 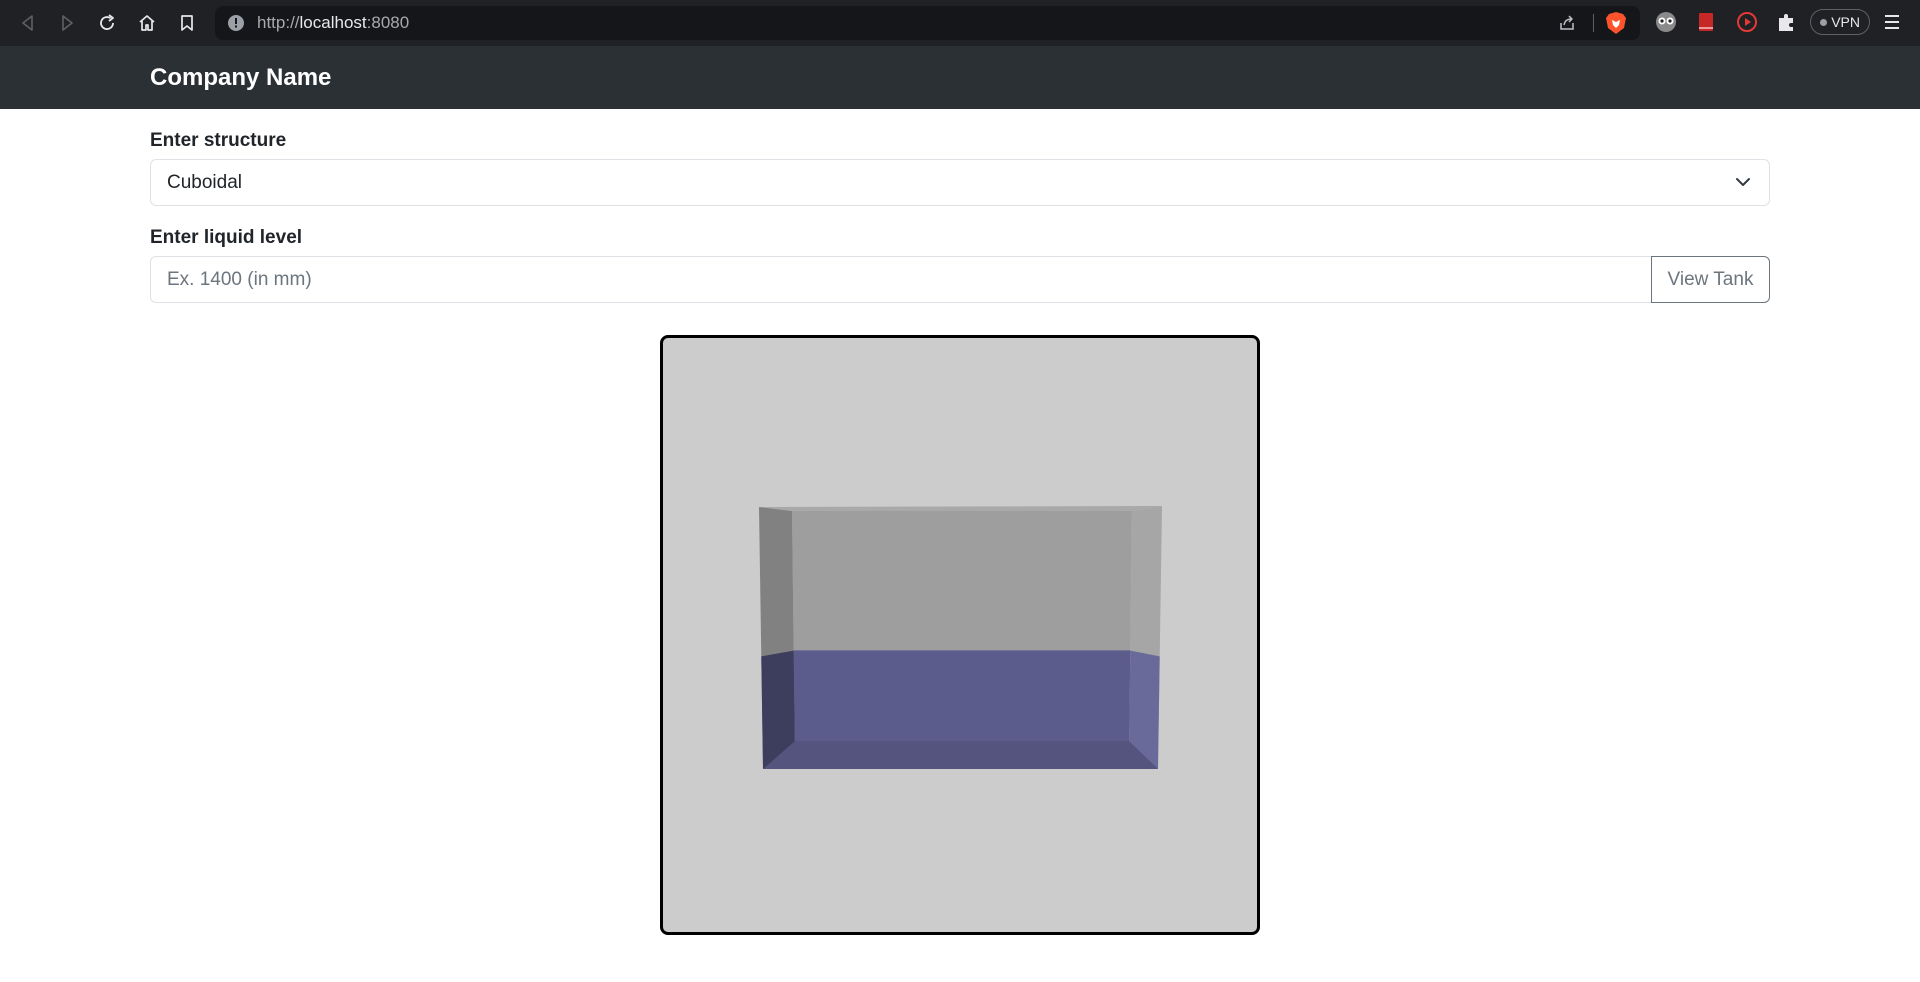 I want to click on liquid-back-face, so click(x=962, y=703).